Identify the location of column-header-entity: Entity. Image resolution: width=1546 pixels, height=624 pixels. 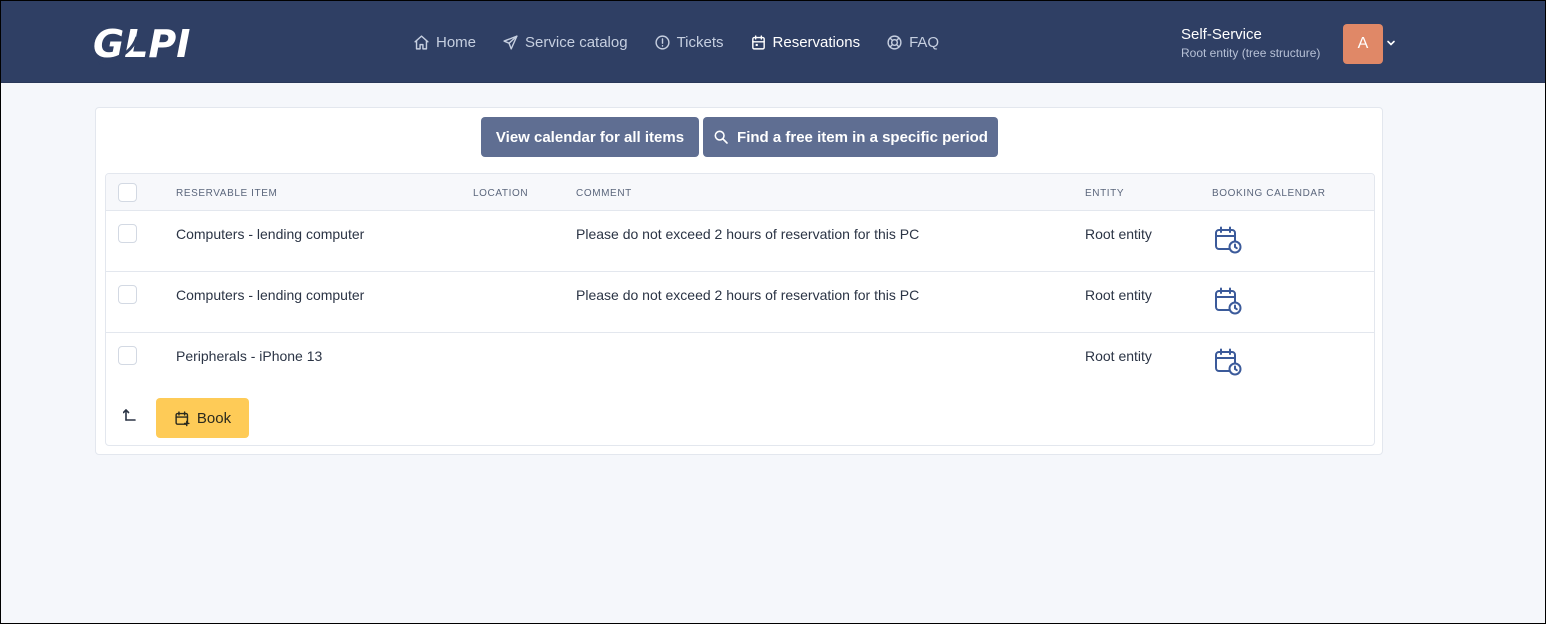
(1104, 193).